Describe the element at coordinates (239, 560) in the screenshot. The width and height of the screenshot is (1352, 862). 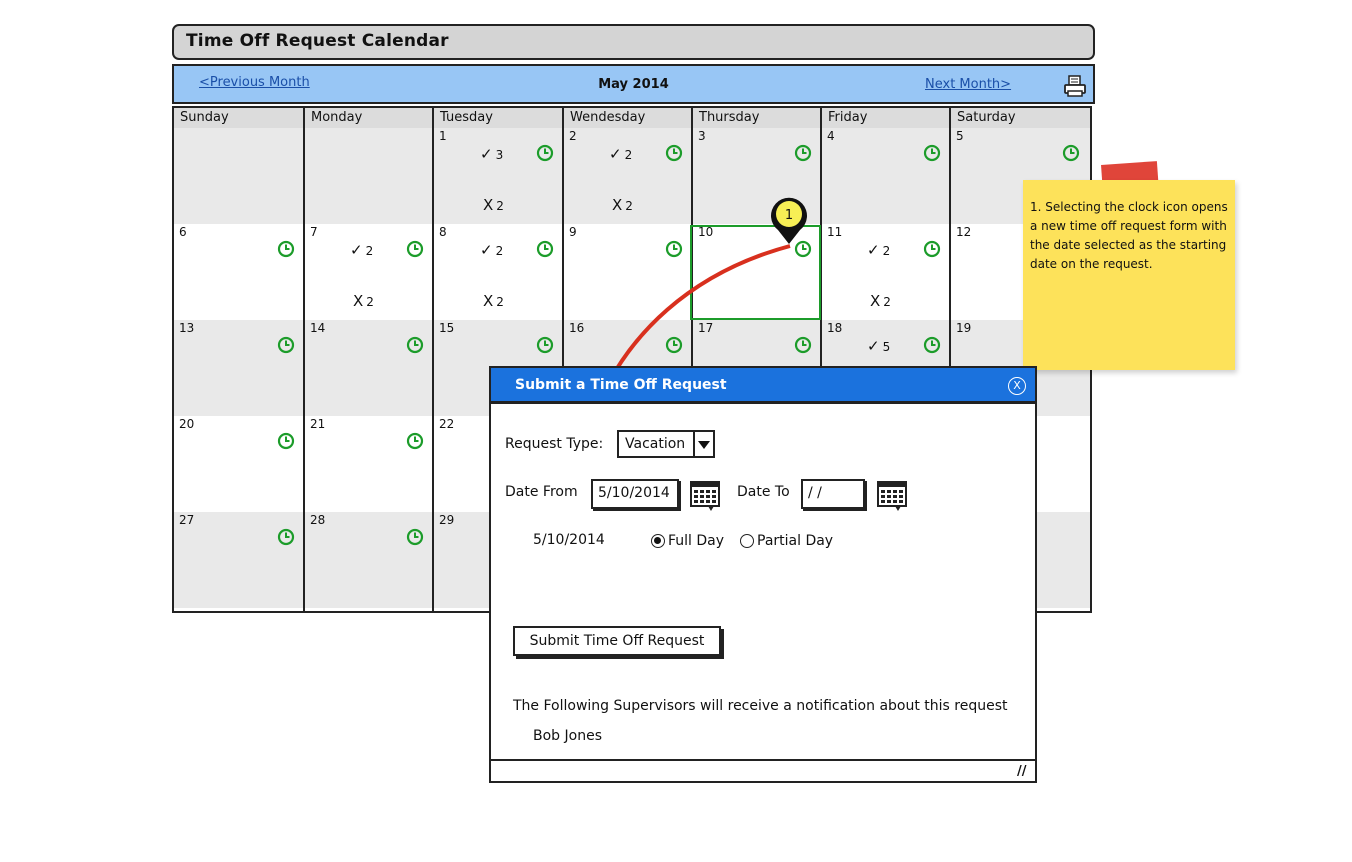
I see `calendar-day-cell: 27` at that location.